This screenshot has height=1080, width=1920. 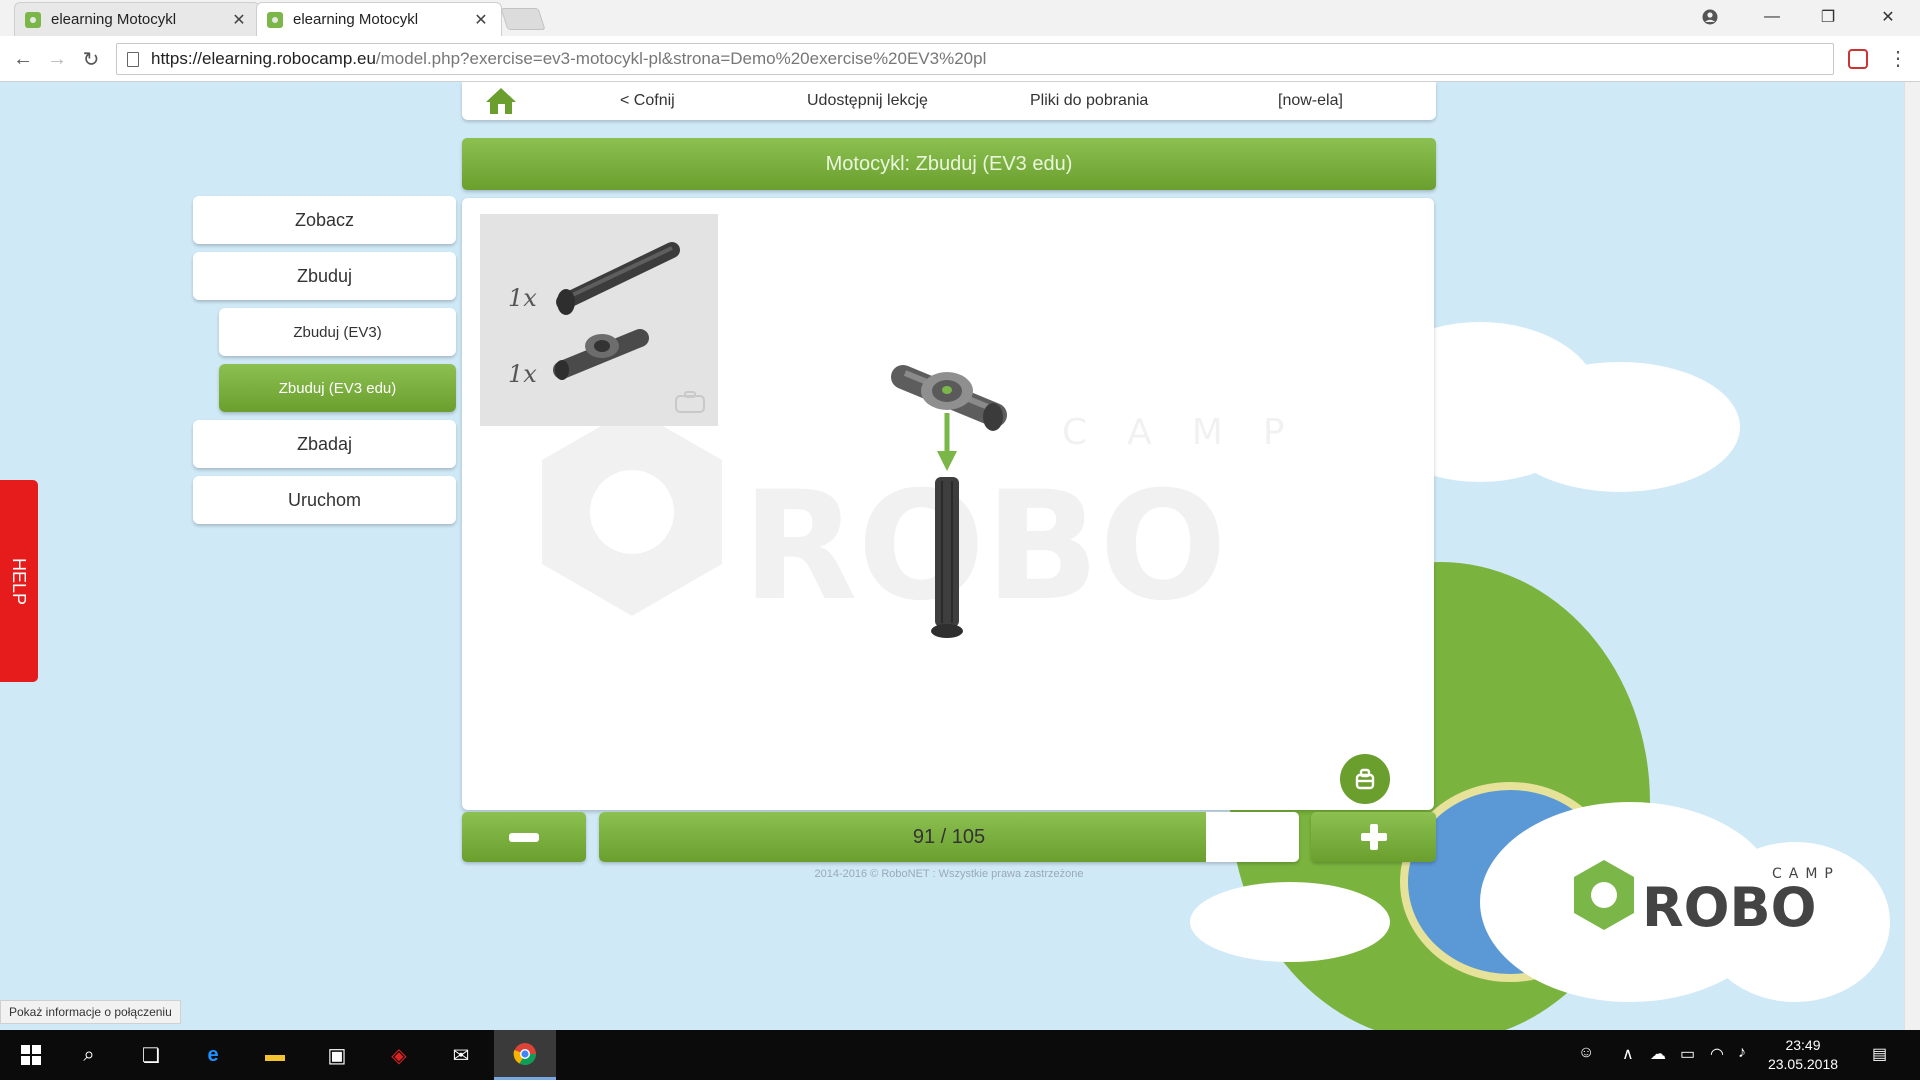 What do you see at coordinates (337, 332) in the screenshot?
I see `sidebar-item-zbuduj-ev3: Zbuduj (EV3)` at bounding box center [337, 332].